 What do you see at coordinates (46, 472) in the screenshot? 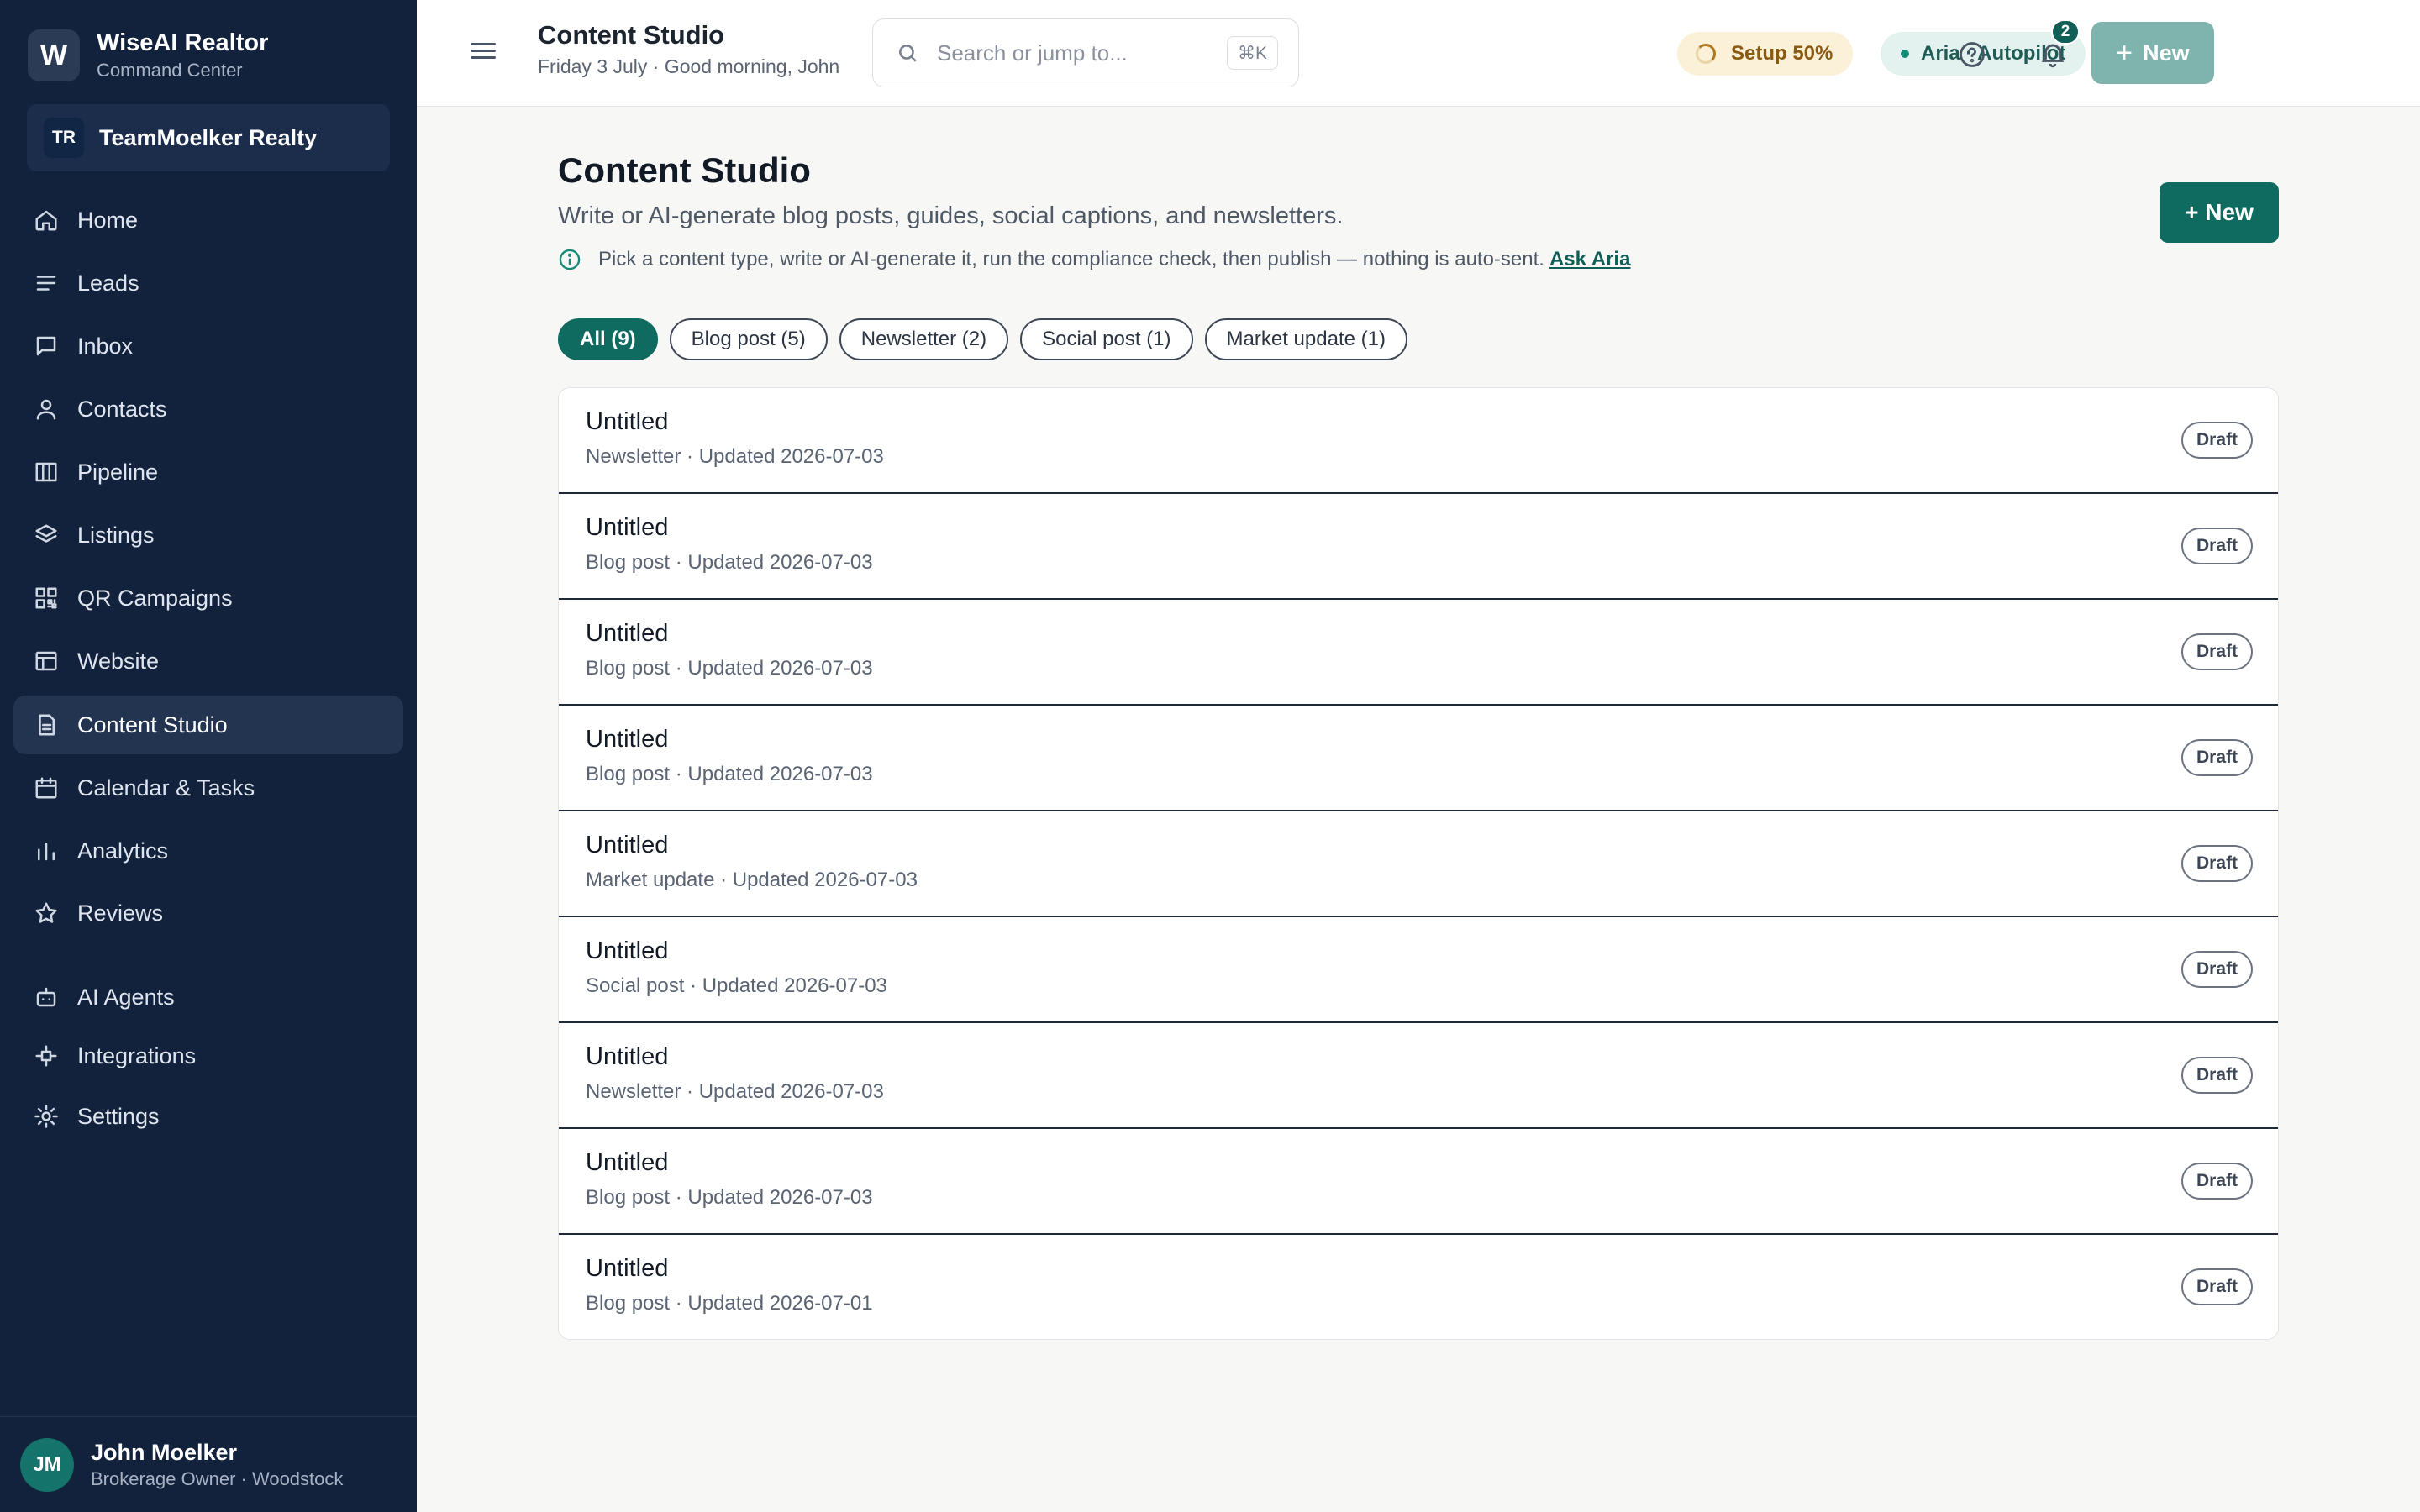
I see `columns-icon` at bounding box center [46, 472].